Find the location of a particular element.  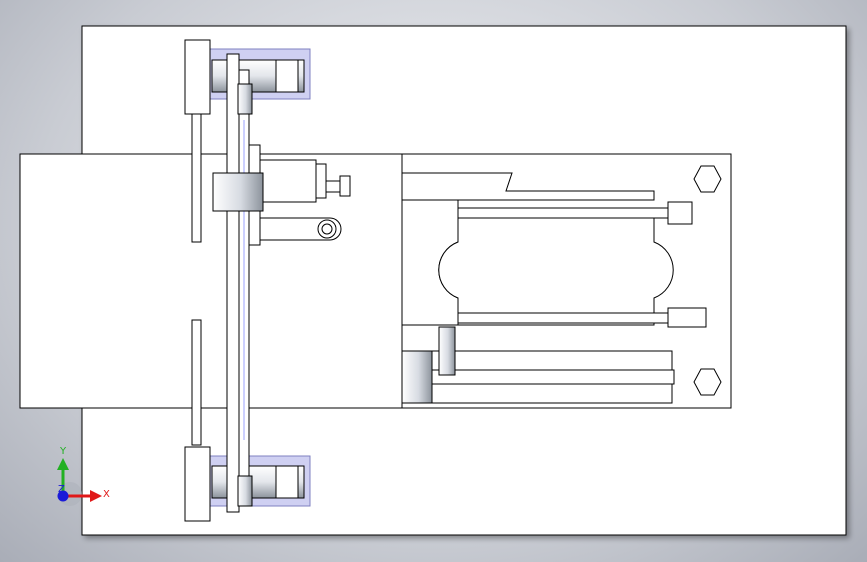

top-collar is located at coordinates (245, 99).